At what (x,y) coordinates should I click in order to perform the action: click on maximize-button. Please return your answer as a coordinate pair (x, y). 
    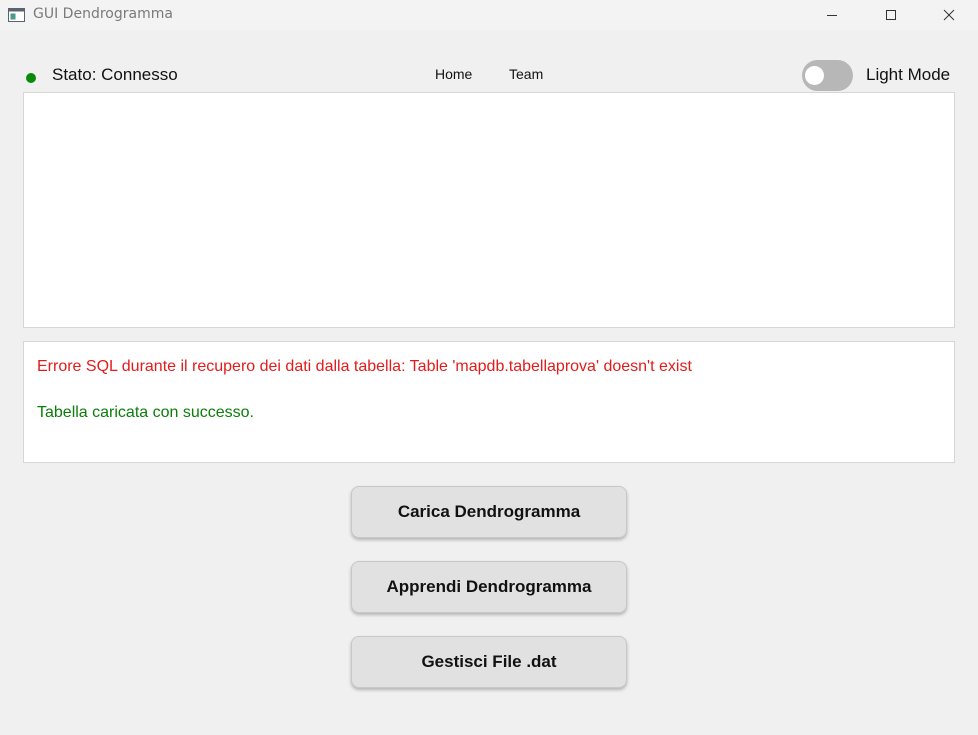
    Looking at the image, I should click on (891, 15).